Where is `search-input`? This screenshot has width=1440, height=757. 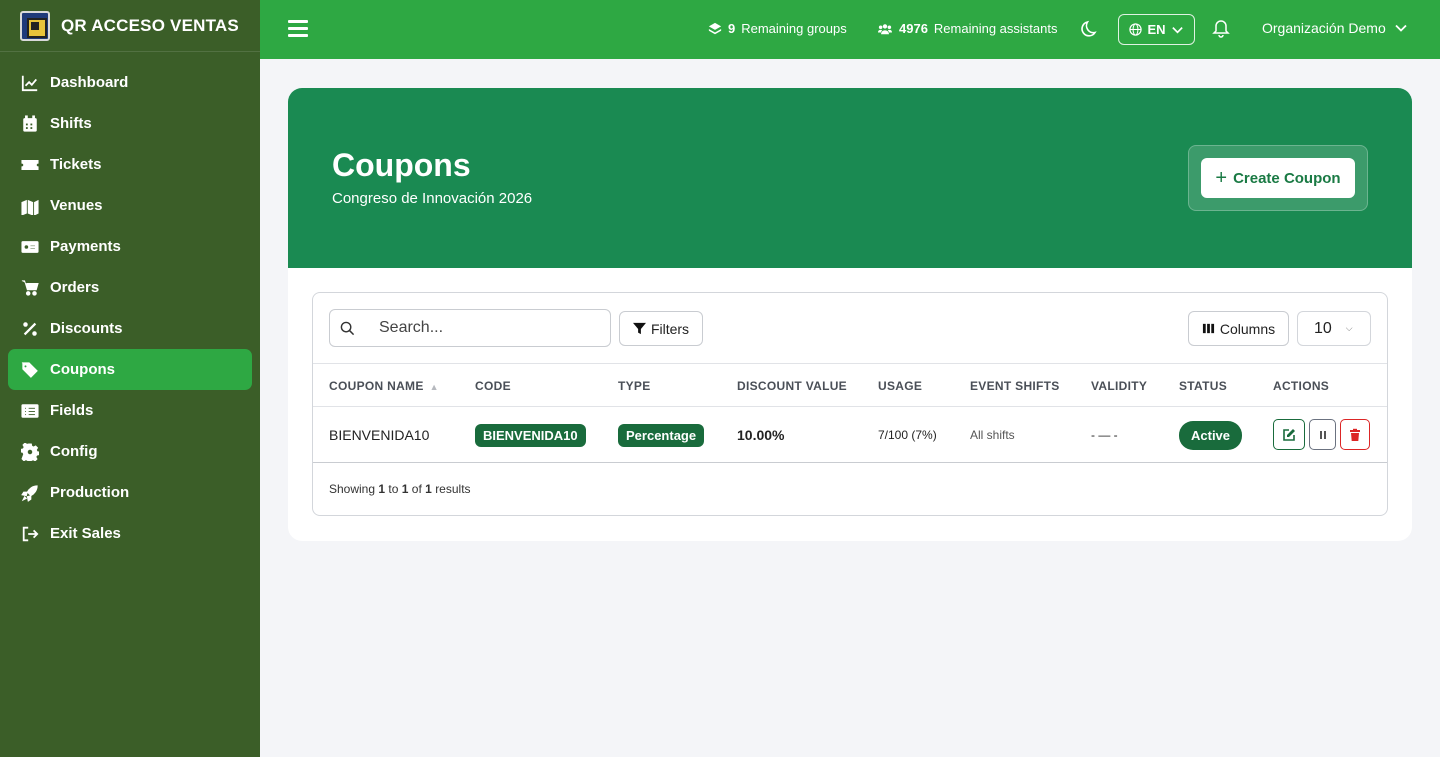 search-input is located at coordinates (489, 328).